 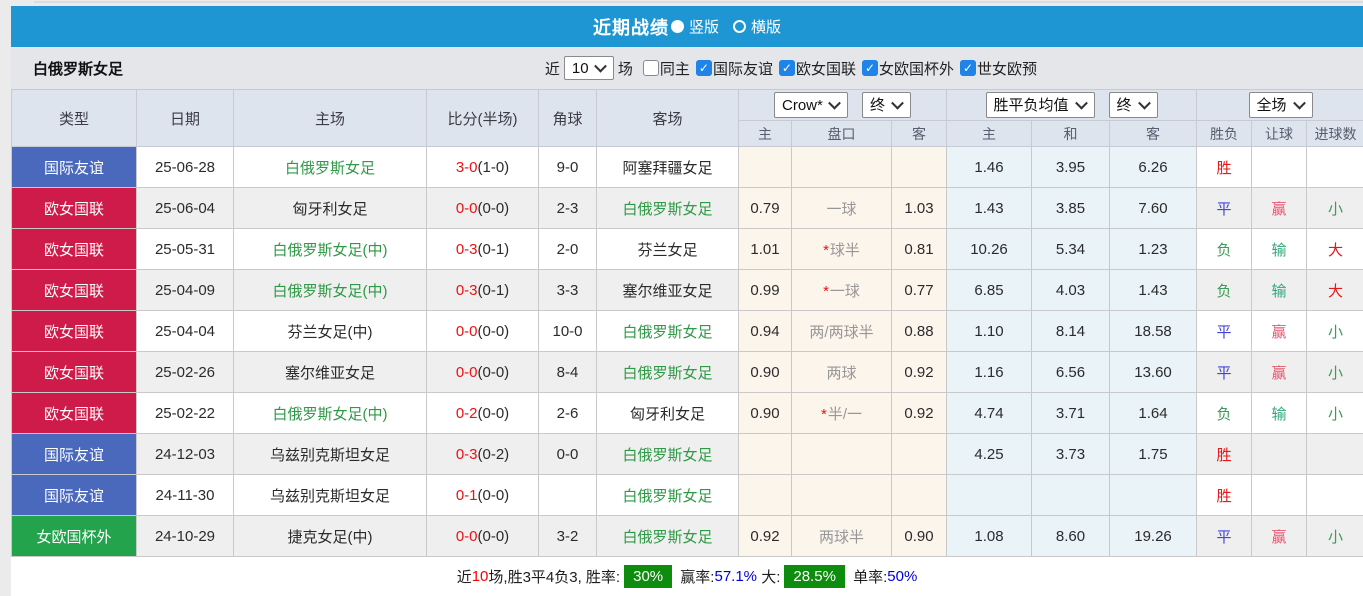 I want to click on cell-handicap: 一球, so click(x=842, y=208).